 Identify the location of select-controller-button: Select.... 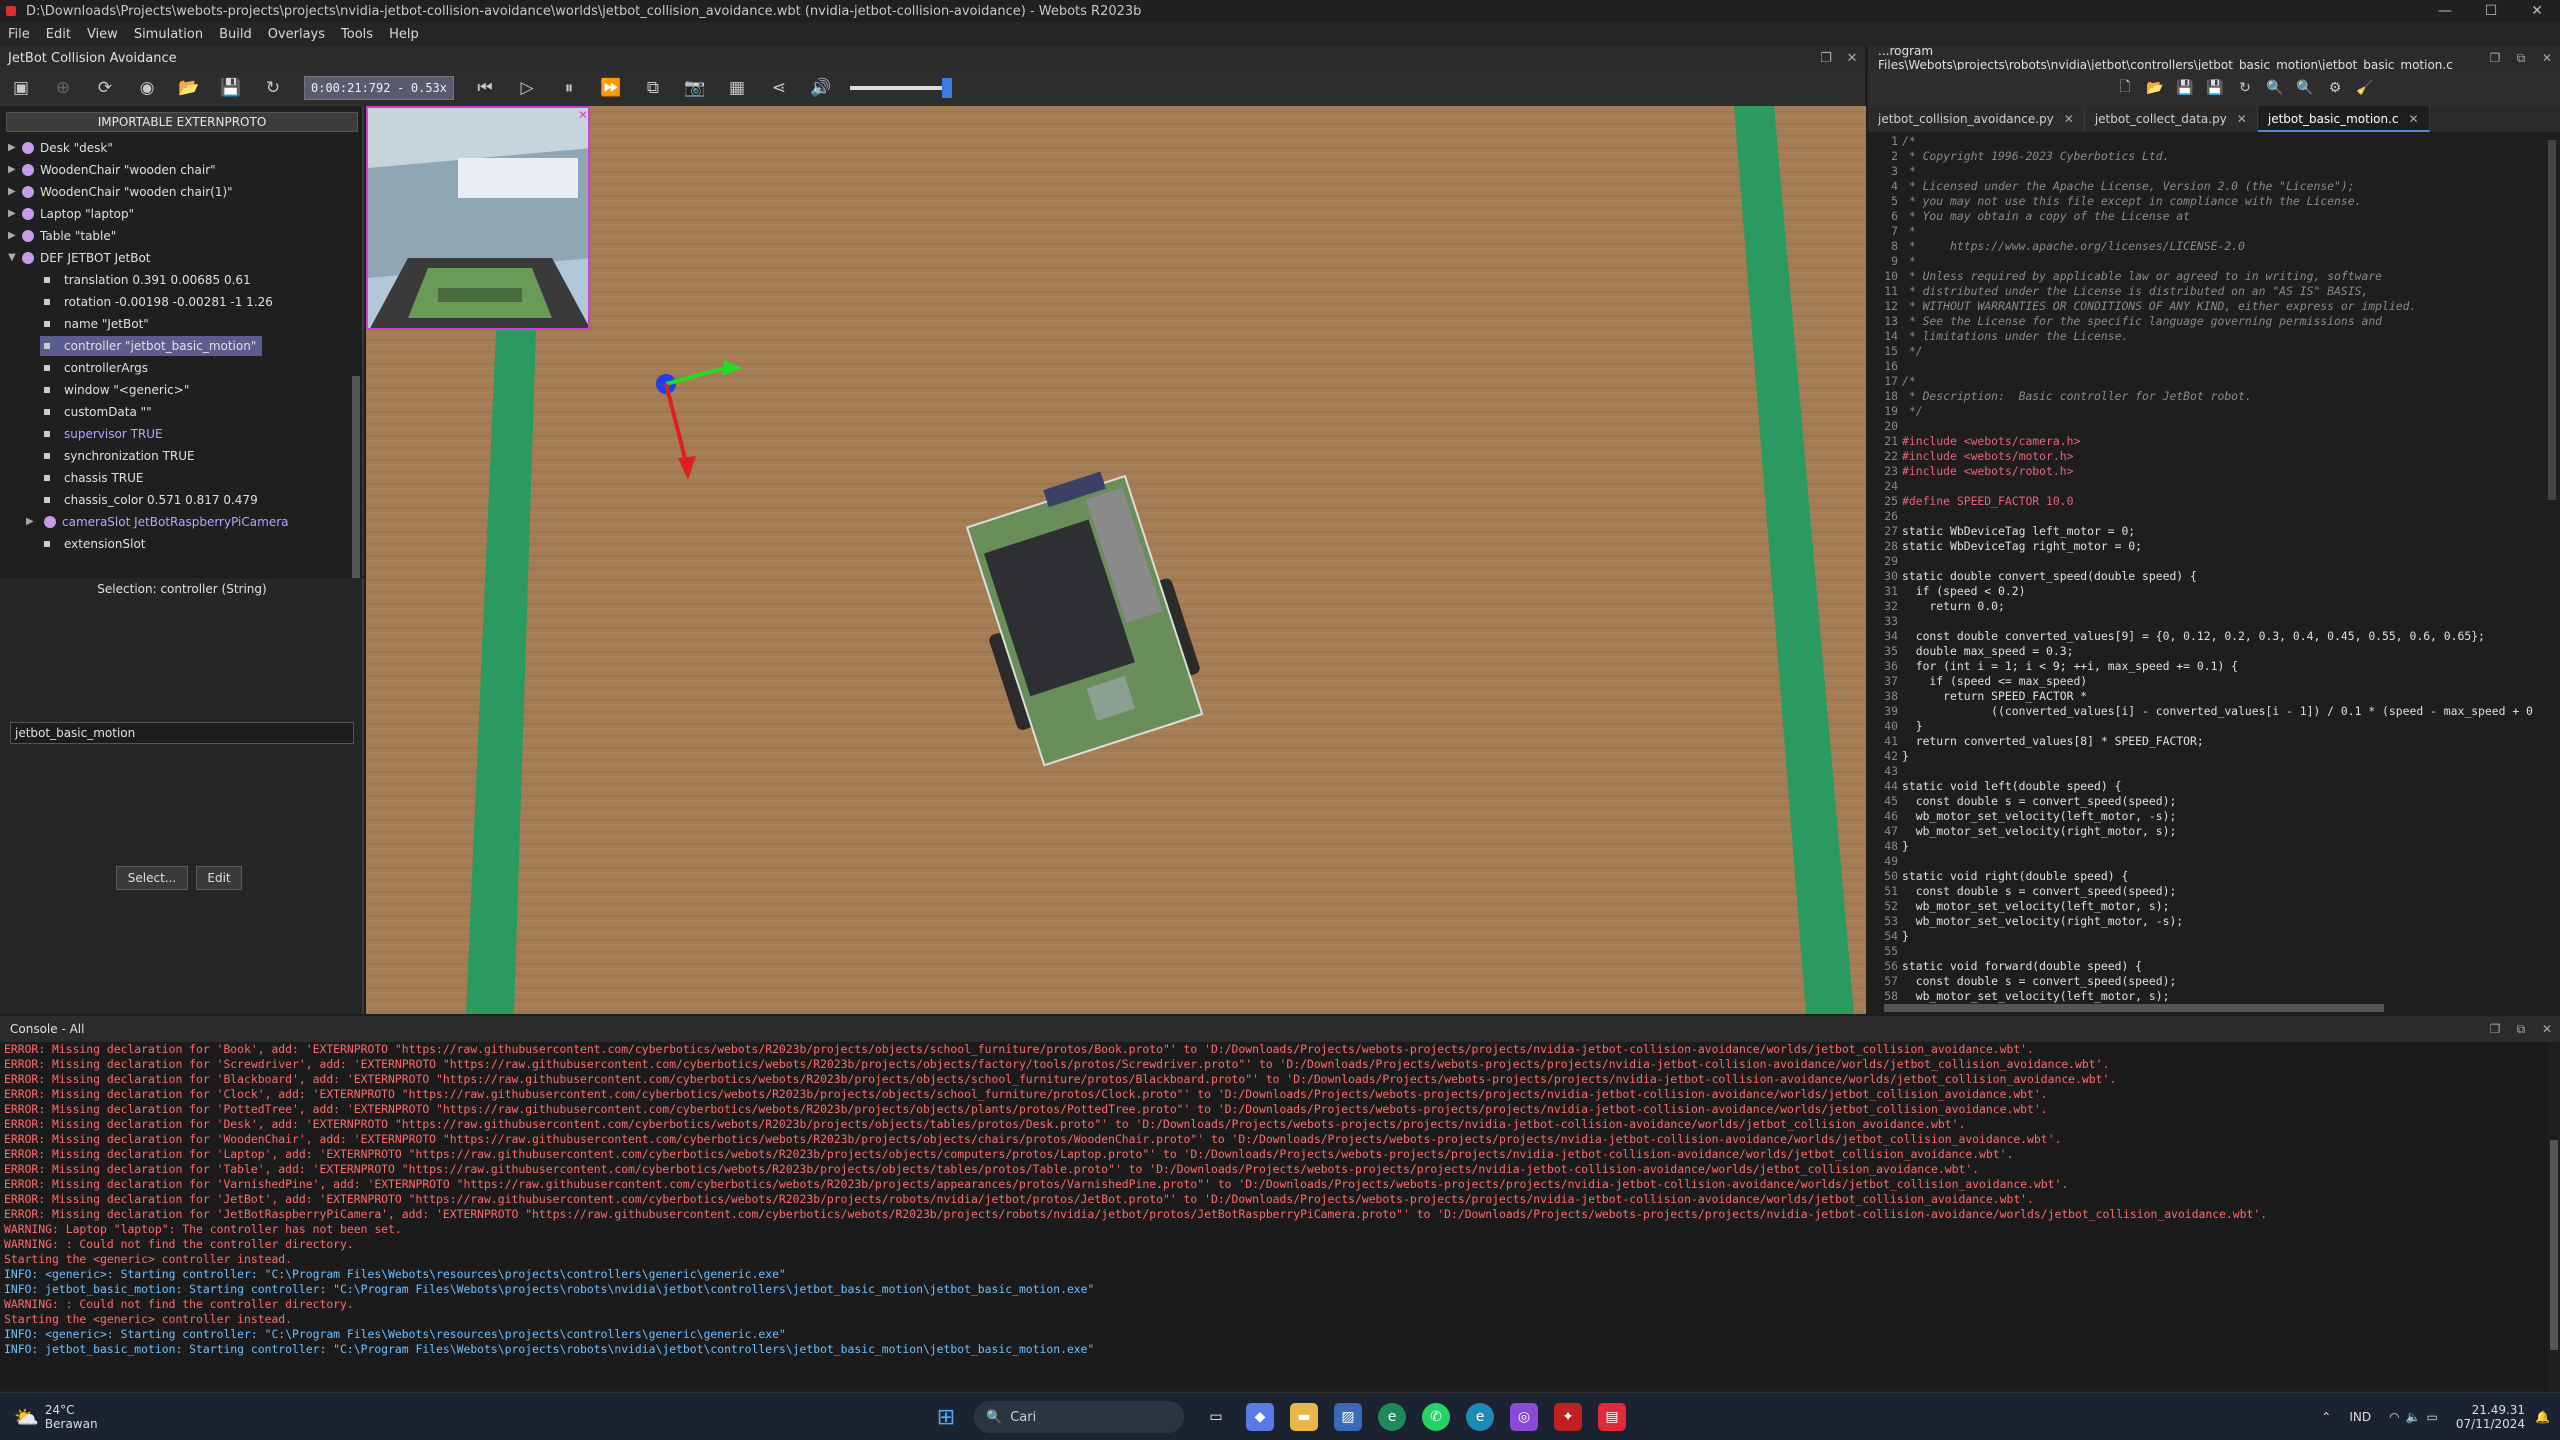
(152, 878).